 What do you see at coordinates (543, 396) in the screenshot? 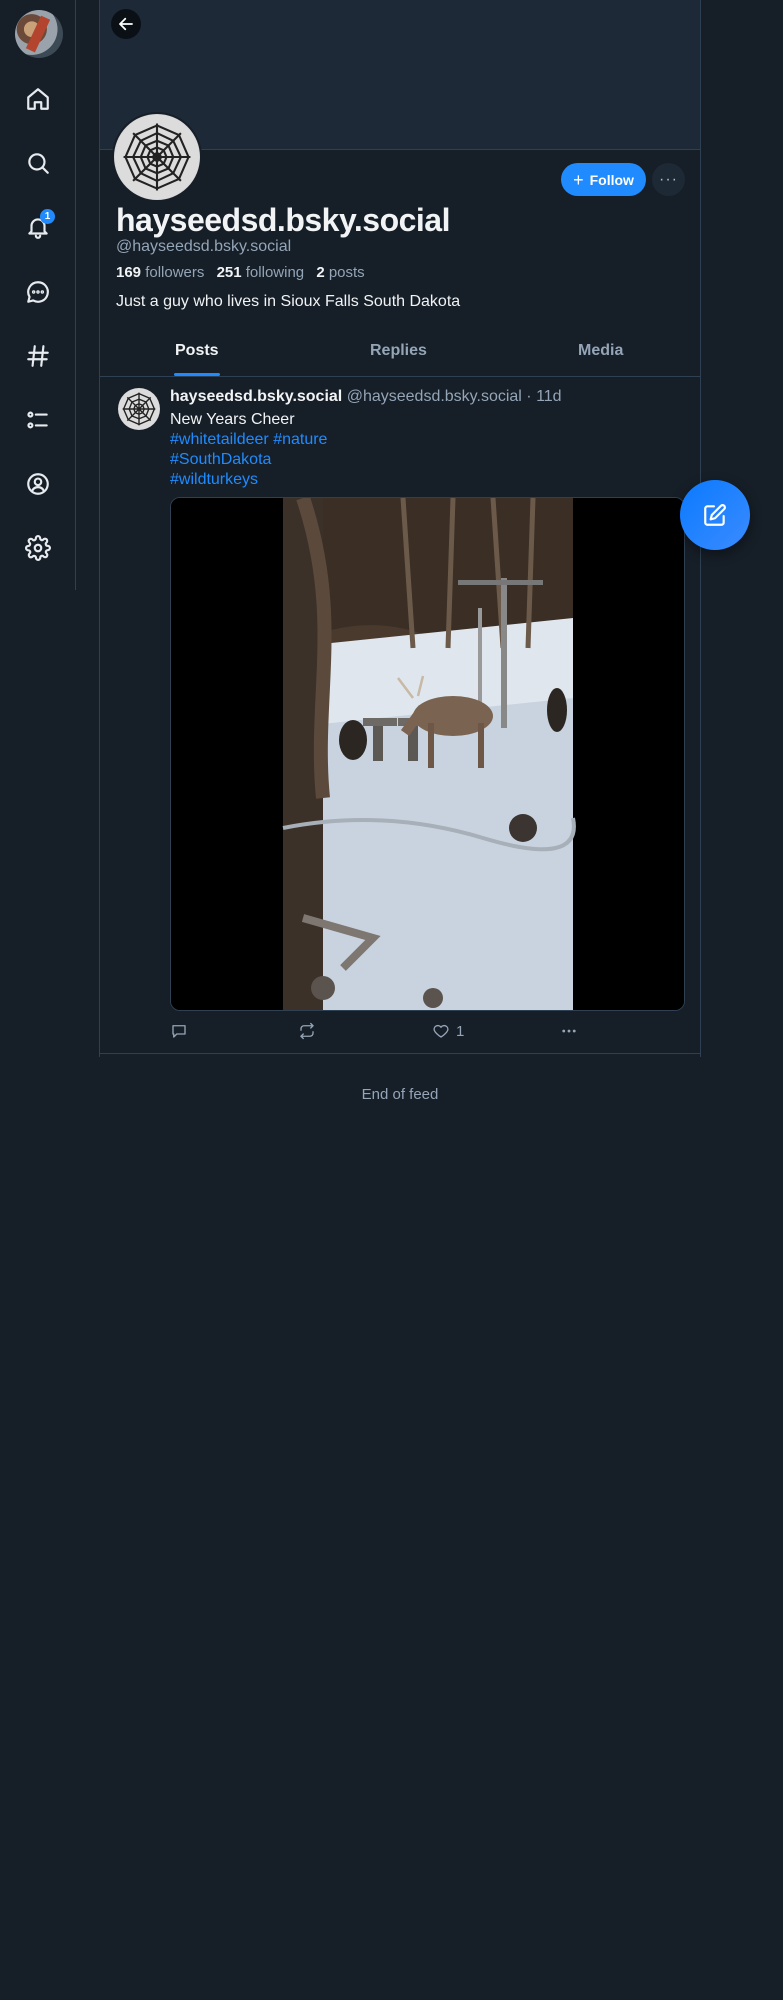
I see `post-timestamp: · 11d` at bounding box center [543, 396].